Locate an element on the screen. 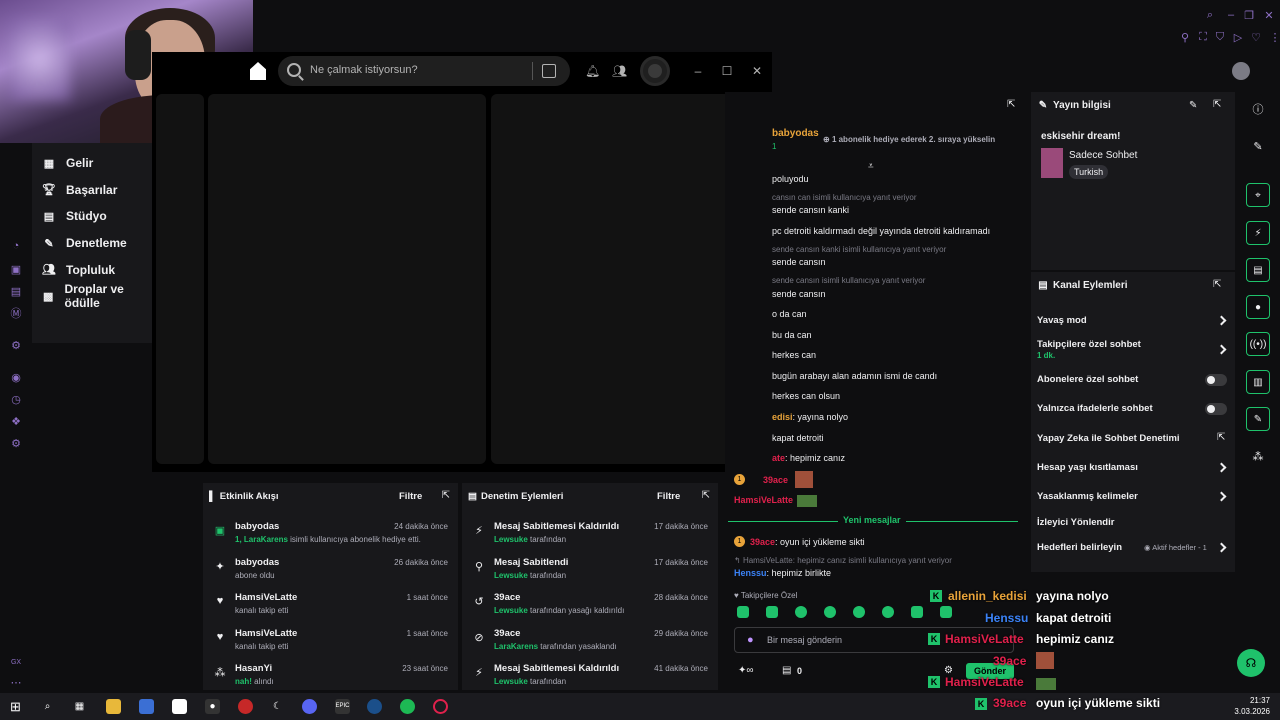  clip-icon: ⌖ is located at coordinates (1258, 195).